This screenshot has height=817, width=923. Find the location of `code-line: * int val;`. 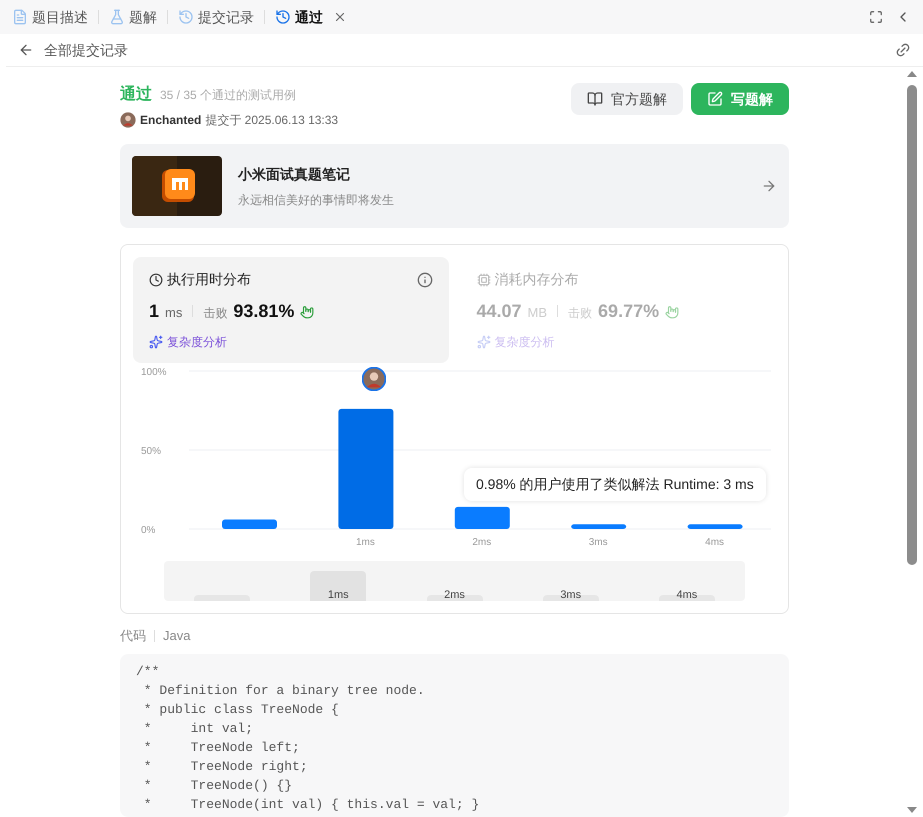

code-line: * int val; is located at coordinates (198, 729).